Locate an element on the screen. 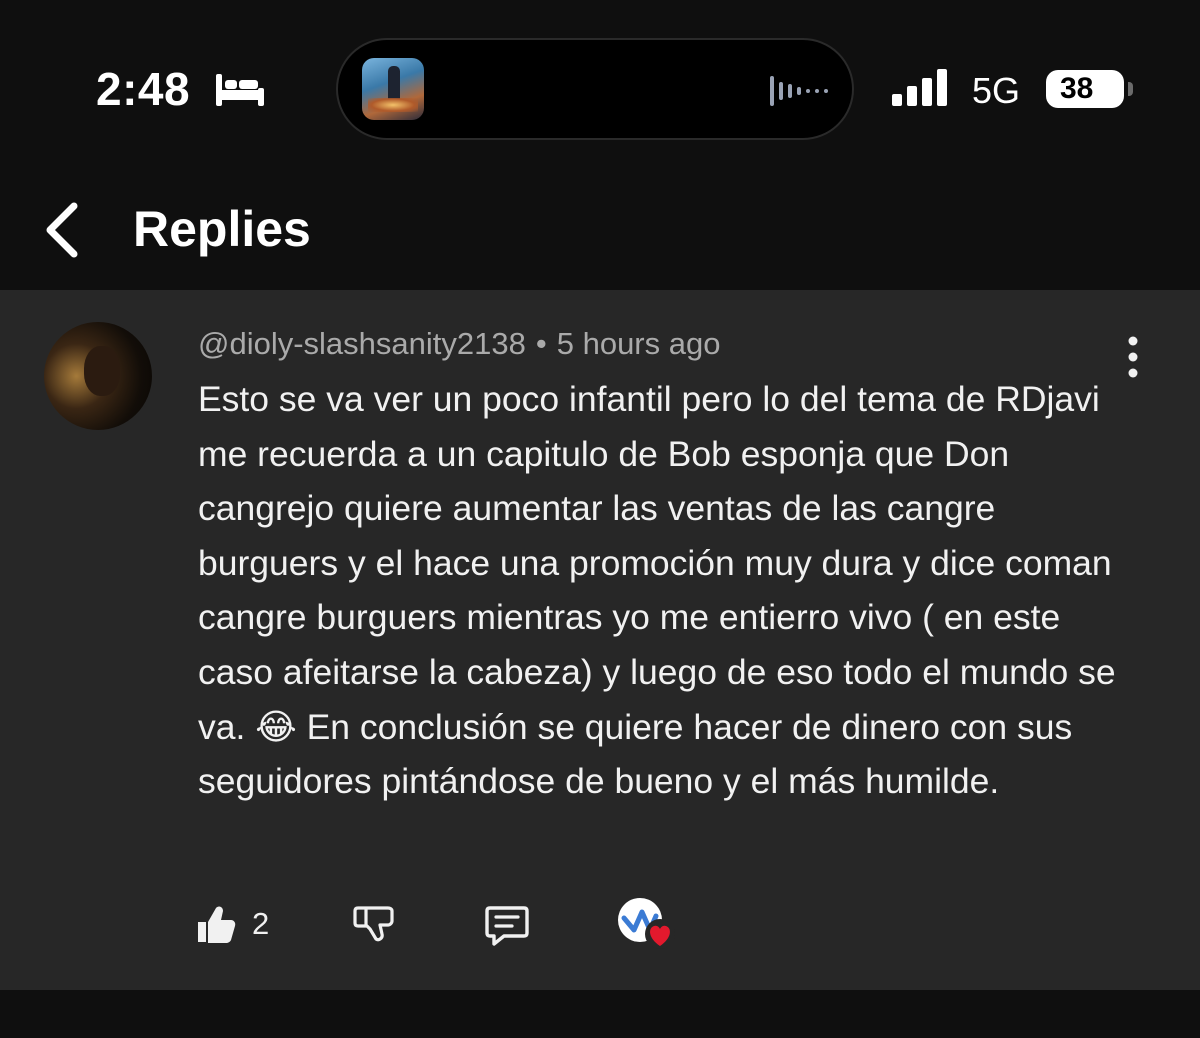  bed-icon is located at coordinates (240, 90).